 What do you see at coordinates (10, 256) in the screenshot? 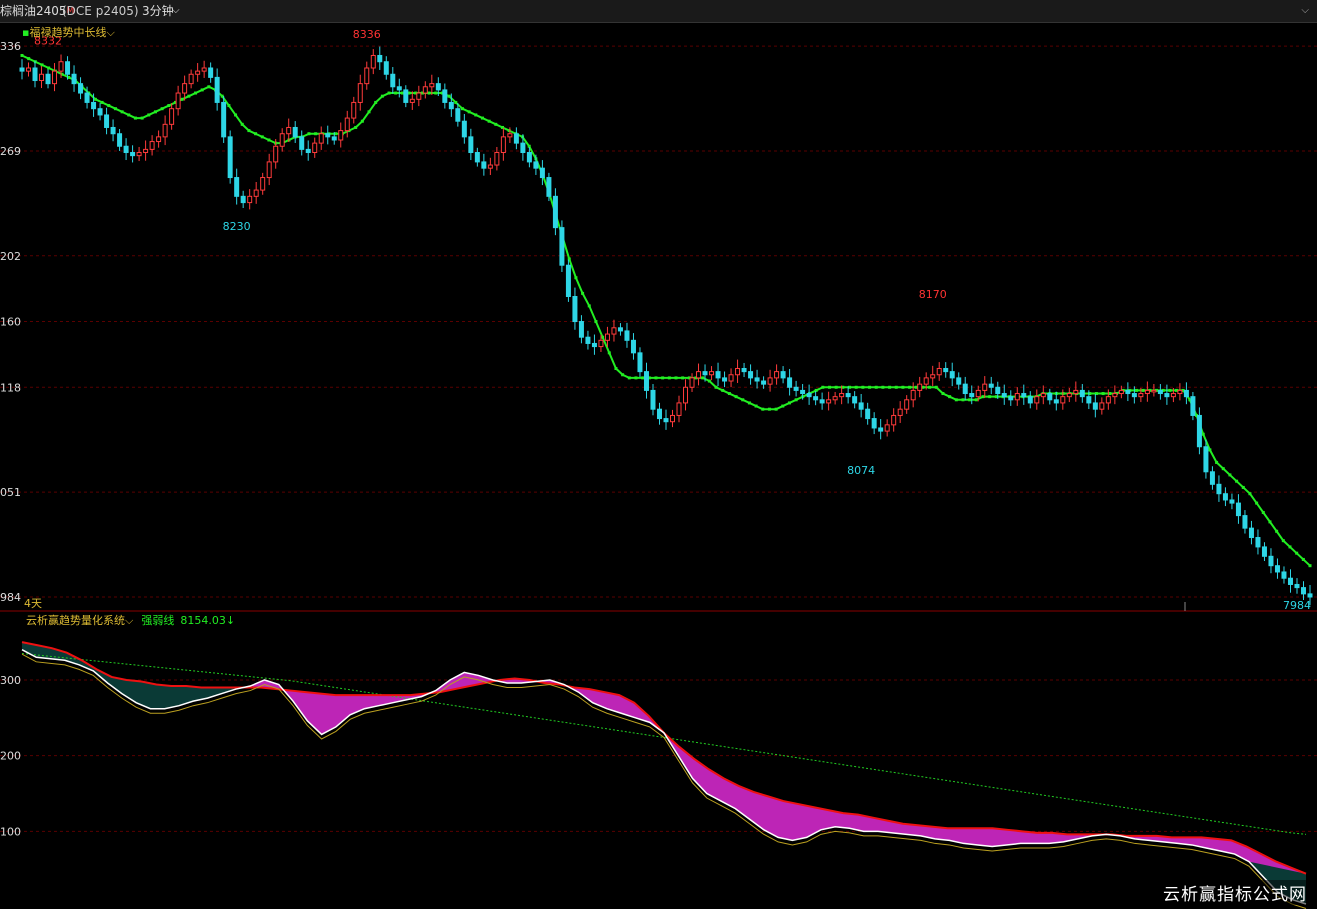
I see `y-tick-label: 202` at bounding box center [10, 256].